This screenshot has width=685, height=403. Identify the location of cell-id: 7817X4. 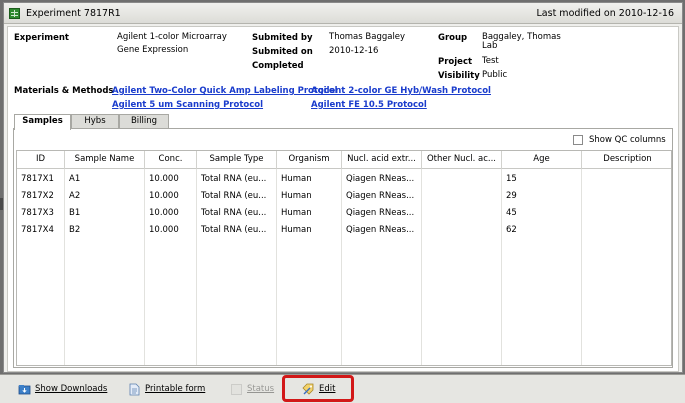
(37, 230).